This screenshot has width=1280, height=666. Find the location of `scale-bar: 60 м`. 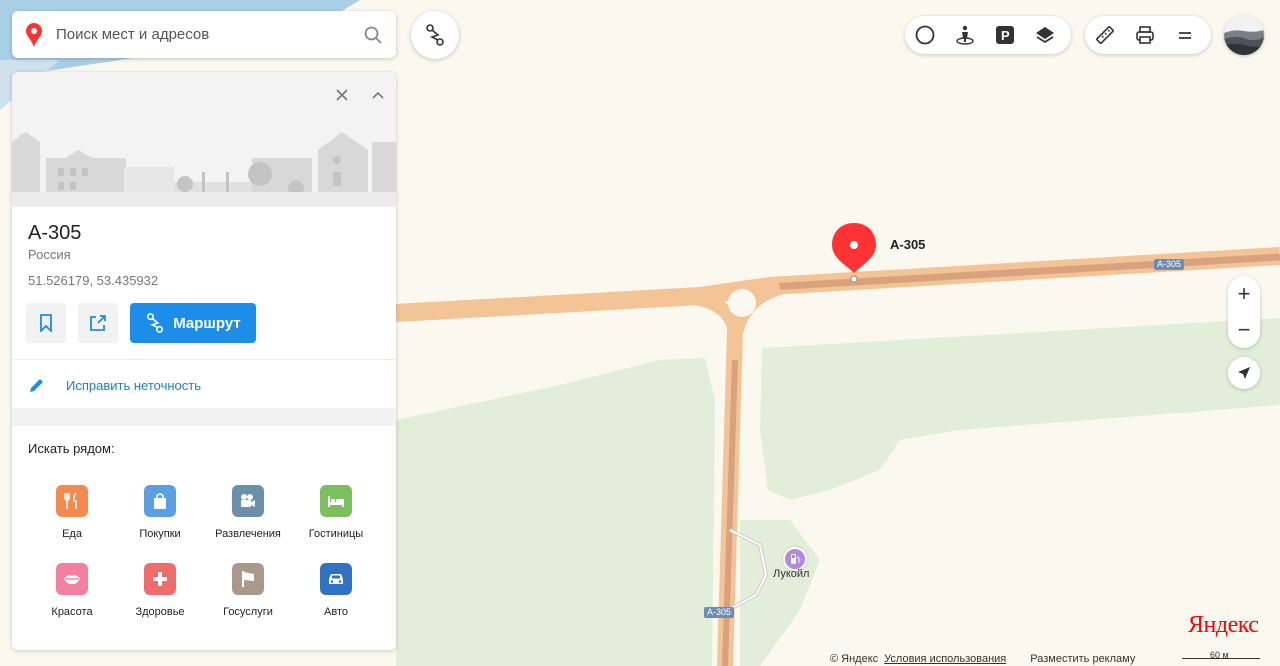

scale-bar: 60 м is located at coordinates (1221, 655).